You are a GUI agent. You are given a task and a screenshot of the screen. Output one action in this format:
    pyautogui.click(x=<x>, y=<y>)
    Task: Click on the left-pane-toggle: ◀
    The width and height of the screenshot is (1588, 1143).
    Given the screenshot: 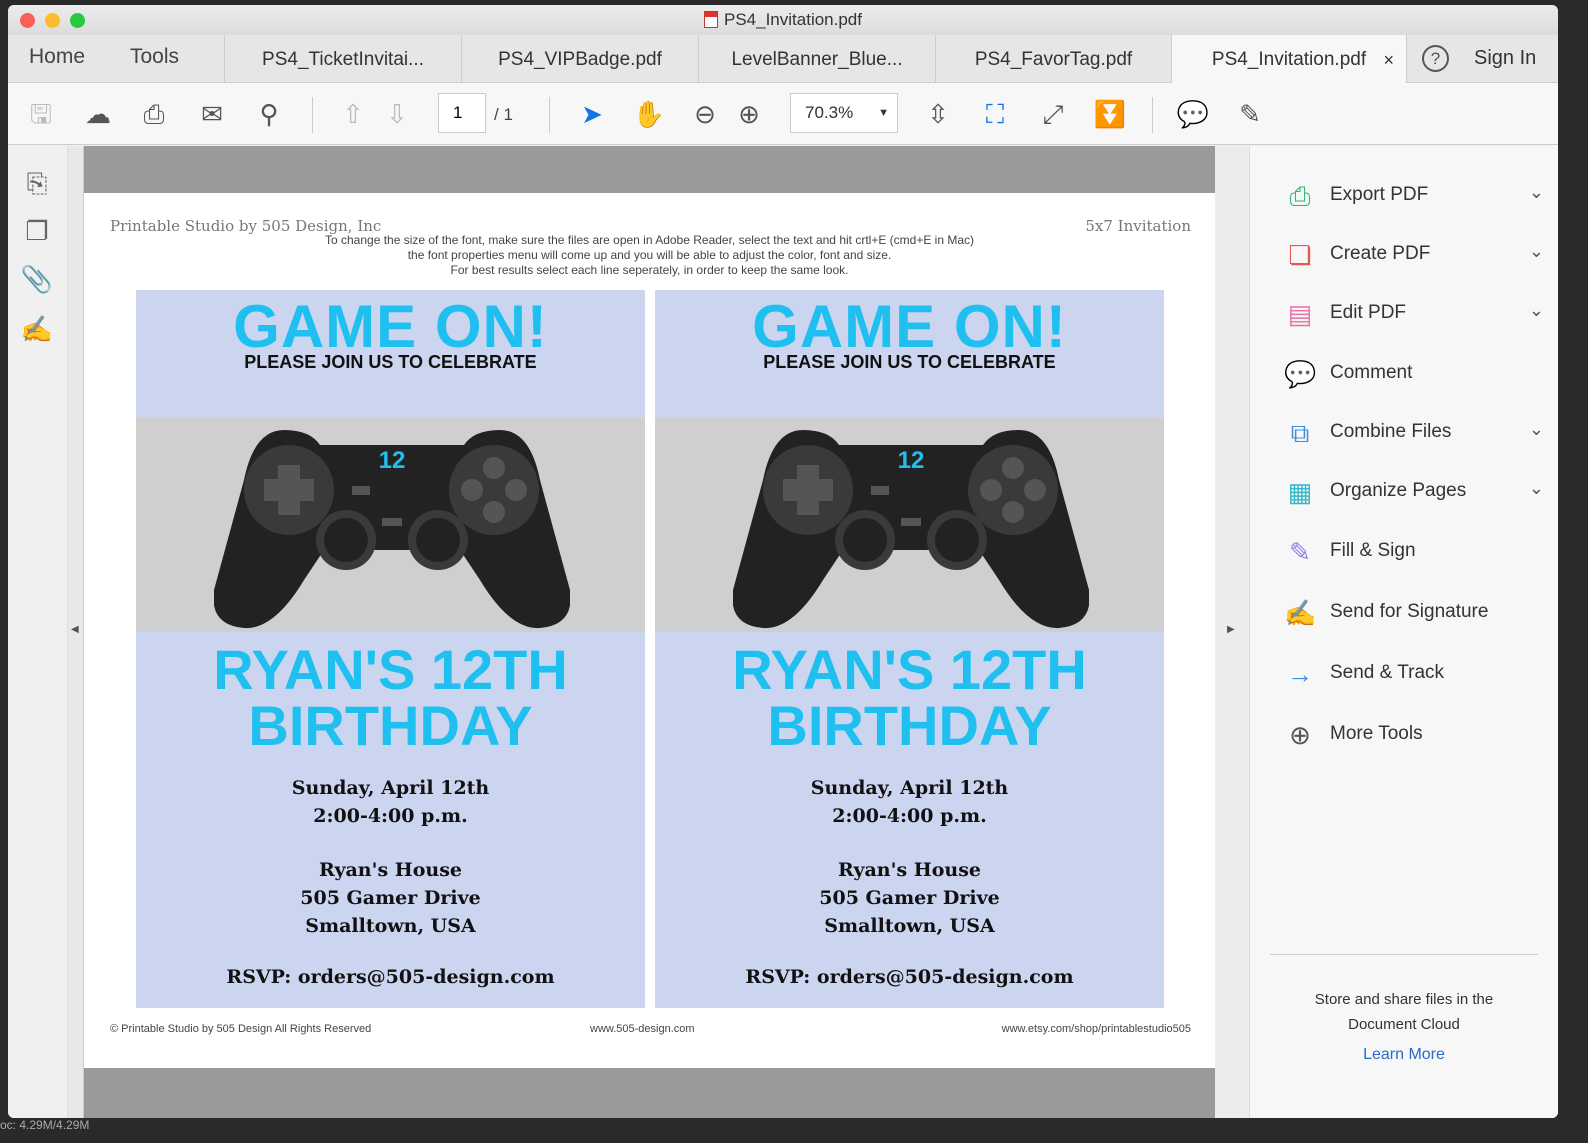 What is the action you would take?
    pyautogui.click(x=76, y=632)
    